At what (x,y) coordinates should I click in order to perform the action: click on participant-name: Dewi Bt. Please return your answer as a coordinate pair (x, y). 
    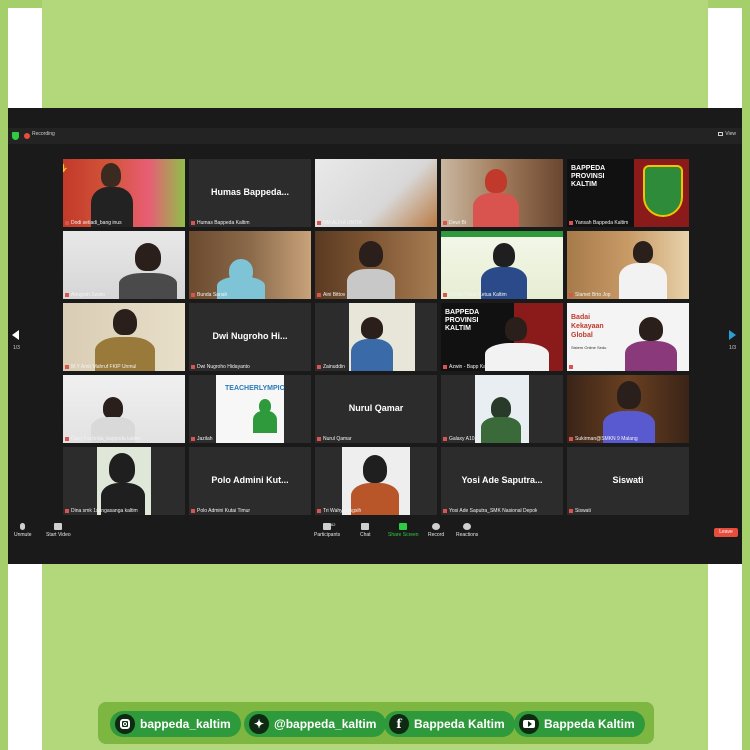
    Looking at the image, I should click on (454, 223).